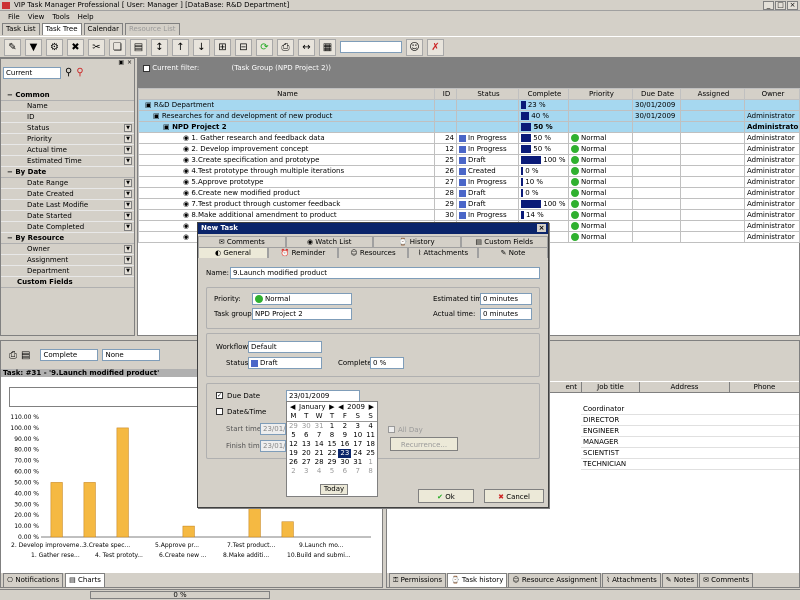 The height and width of the screenshot is (600, 800). What do you see at coordinates (129, 62) in the screenshot?
I see `panel-close-icon: ×` at bounding box center [129, 62].